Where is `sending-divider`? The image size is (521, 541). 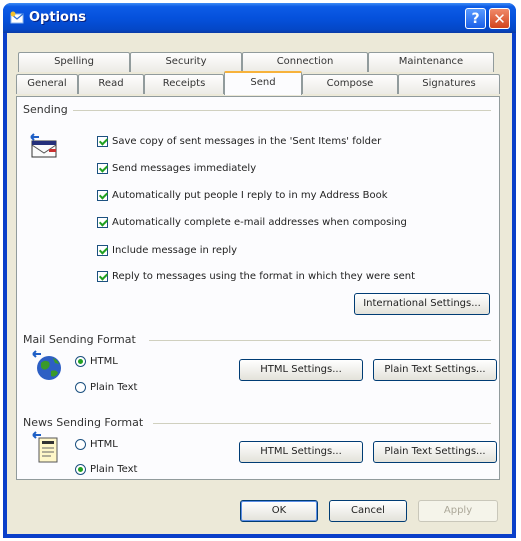 sending-divider is located at coordinates (282, 110).